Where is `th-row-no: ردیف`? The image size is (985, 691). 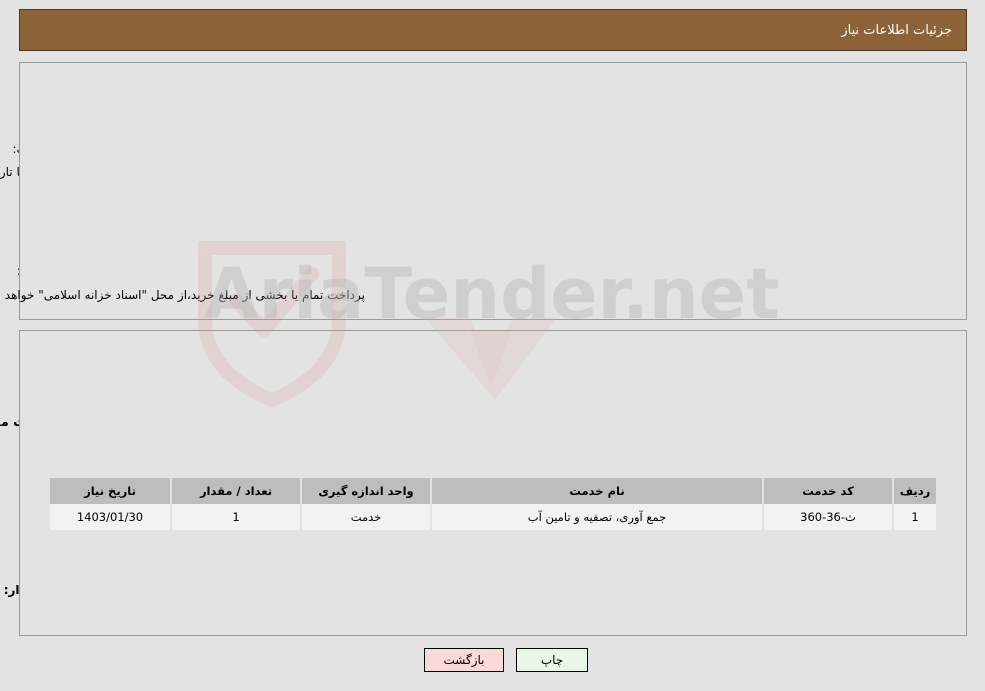
th-row-no: ردیف is located at coordinates (915, 491).